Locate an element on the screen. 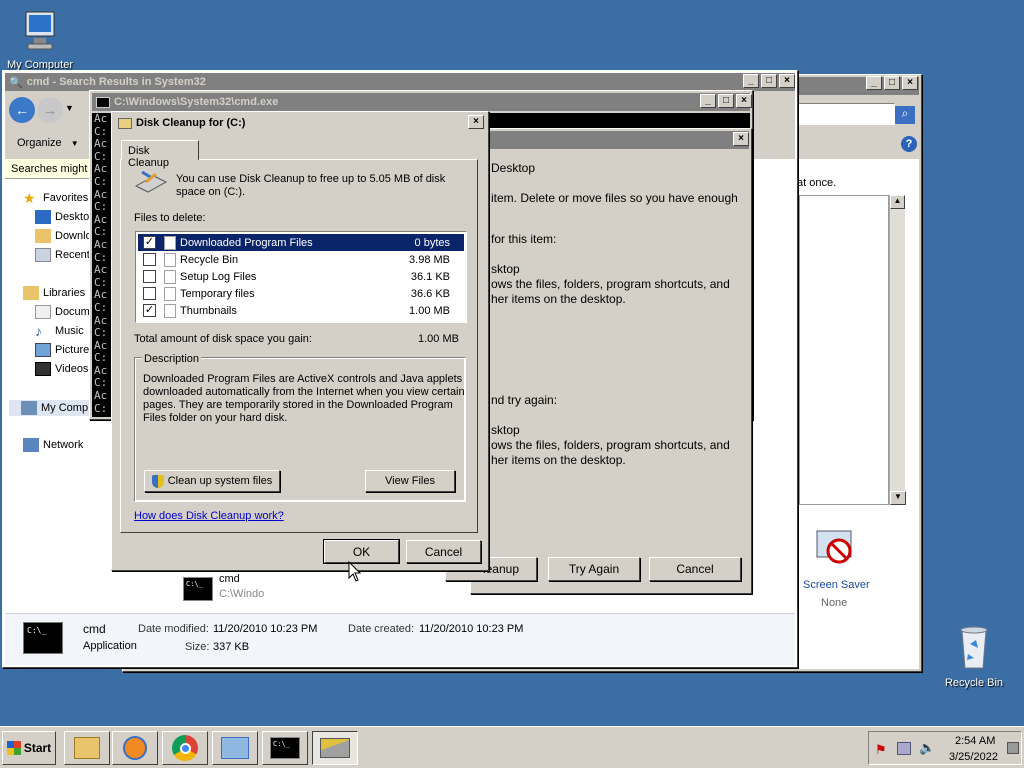 This screenshot has width=1024, height=768. recycle-bin-icon is located at coordinates (974, 647).